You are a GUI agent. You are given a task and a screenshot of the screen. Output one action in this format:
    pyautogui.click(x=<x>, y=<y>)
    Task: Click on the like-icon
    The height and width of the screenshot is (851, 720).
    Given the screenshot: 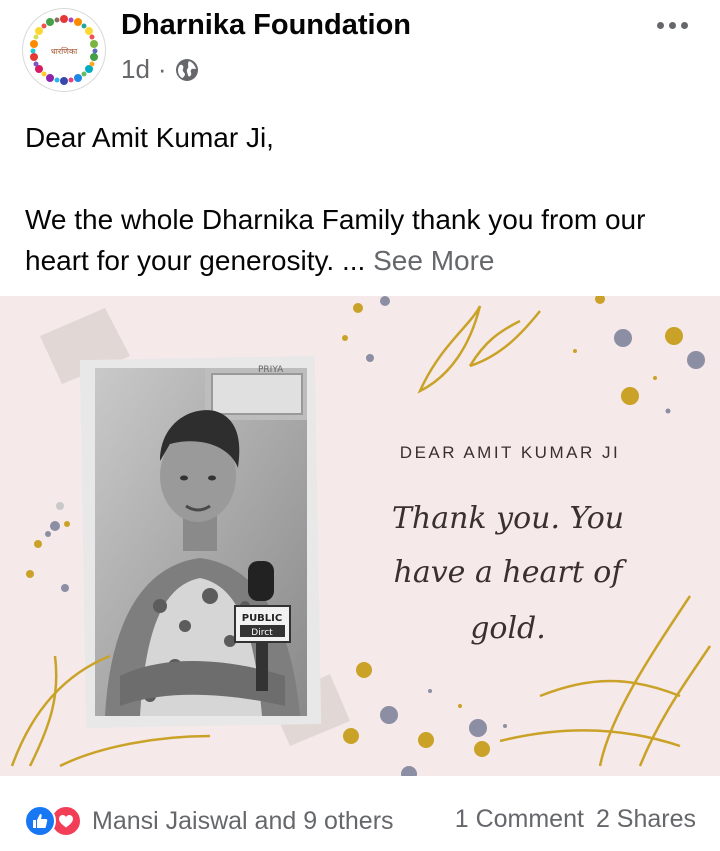 What is the action you would take?
    pyautogui.click(x=40, y=821)
    